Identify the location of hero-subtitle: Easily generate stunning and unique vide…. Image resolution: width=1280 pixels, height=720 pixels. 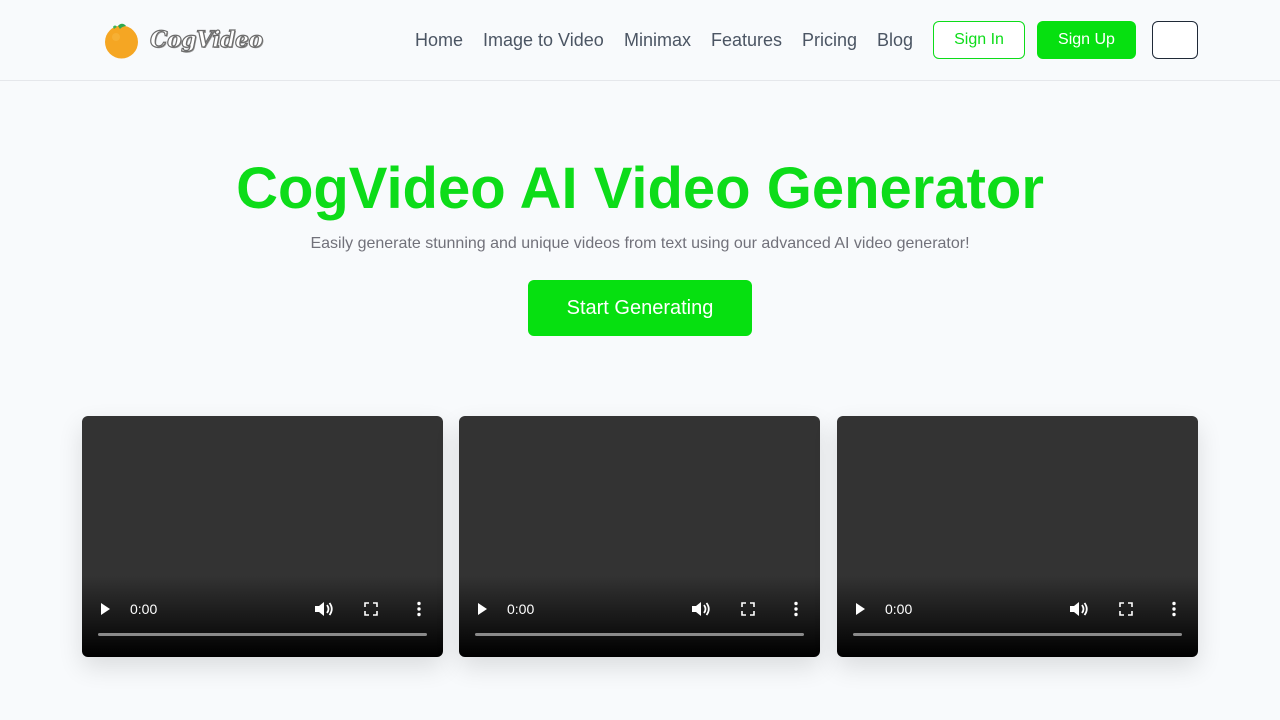
(640, 243).